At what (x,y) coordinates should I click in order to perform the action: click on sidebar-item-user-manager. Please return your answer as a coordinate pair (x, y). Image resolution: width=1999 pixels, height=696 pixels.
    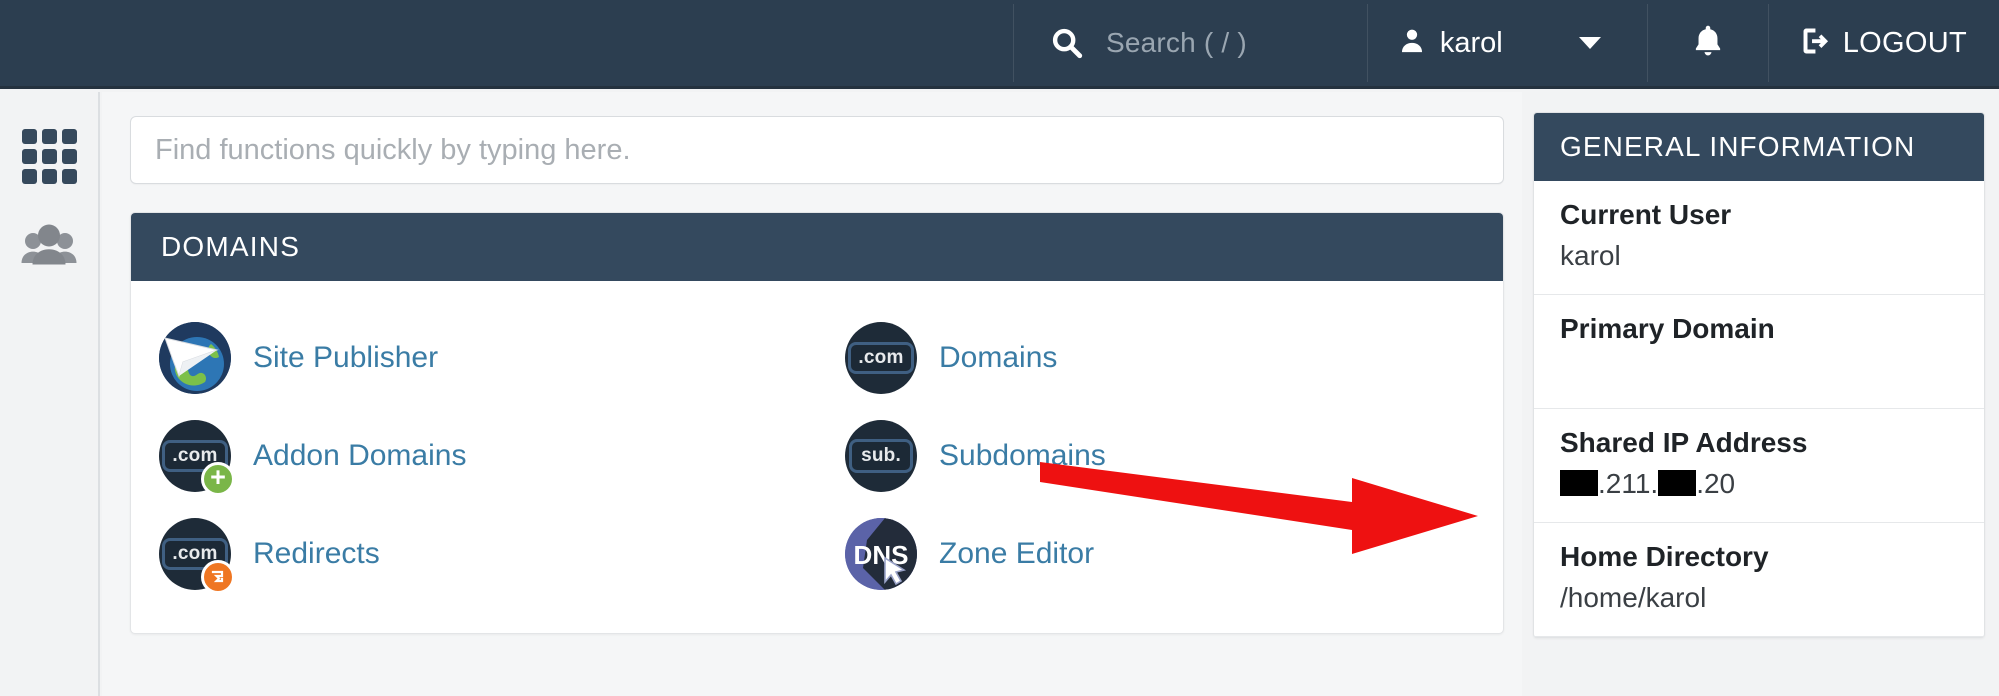
    Looking at the image, I should click on (49, 248).